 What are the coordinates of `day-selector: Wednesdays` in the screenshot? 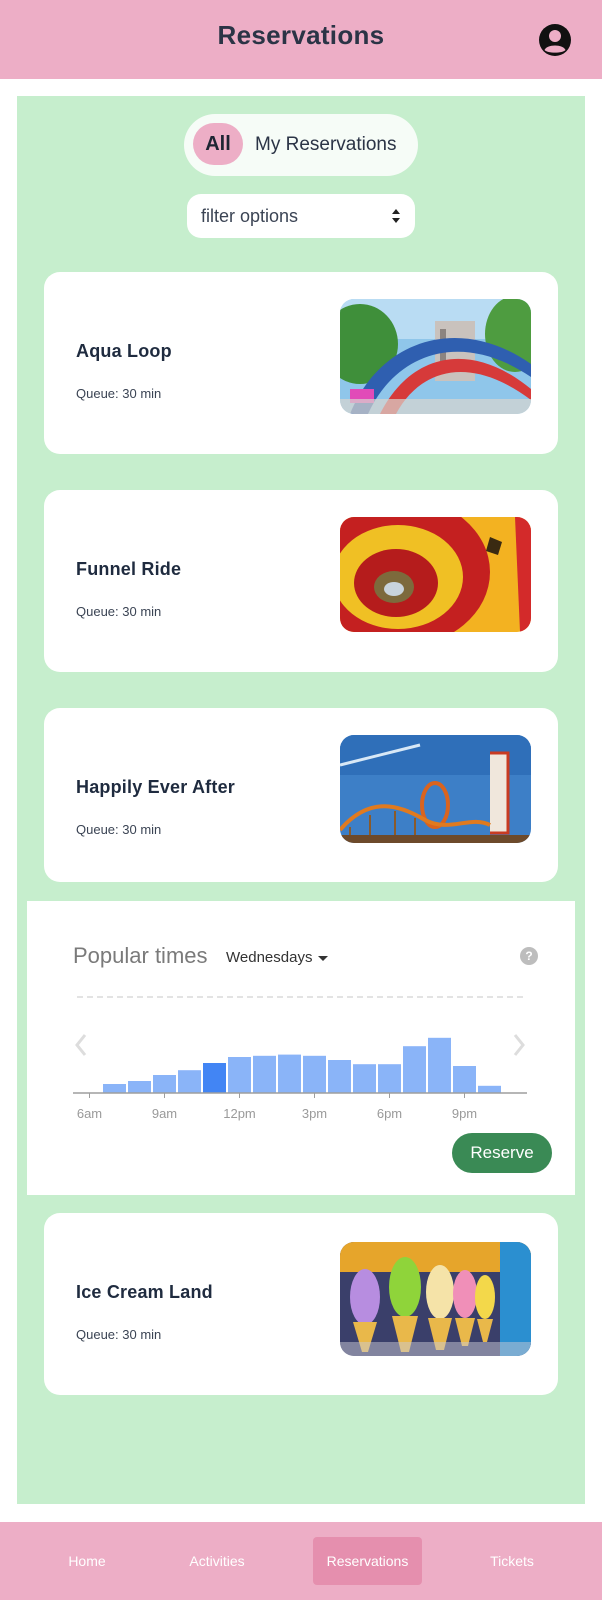 It's located at (277, 957).